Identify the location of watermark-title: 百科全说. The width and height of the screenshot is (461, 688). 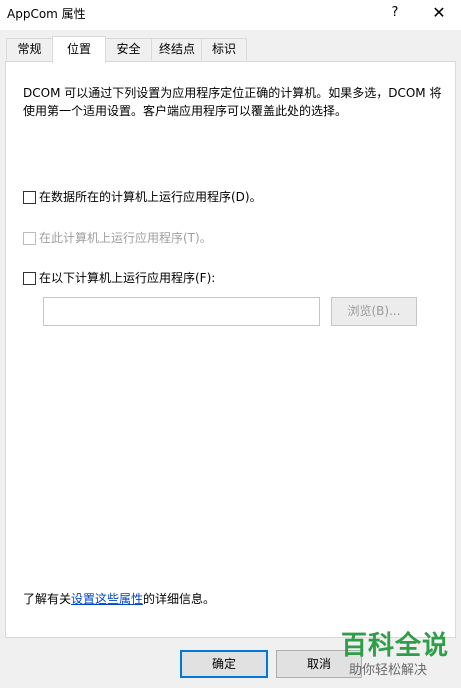
(395, 646).